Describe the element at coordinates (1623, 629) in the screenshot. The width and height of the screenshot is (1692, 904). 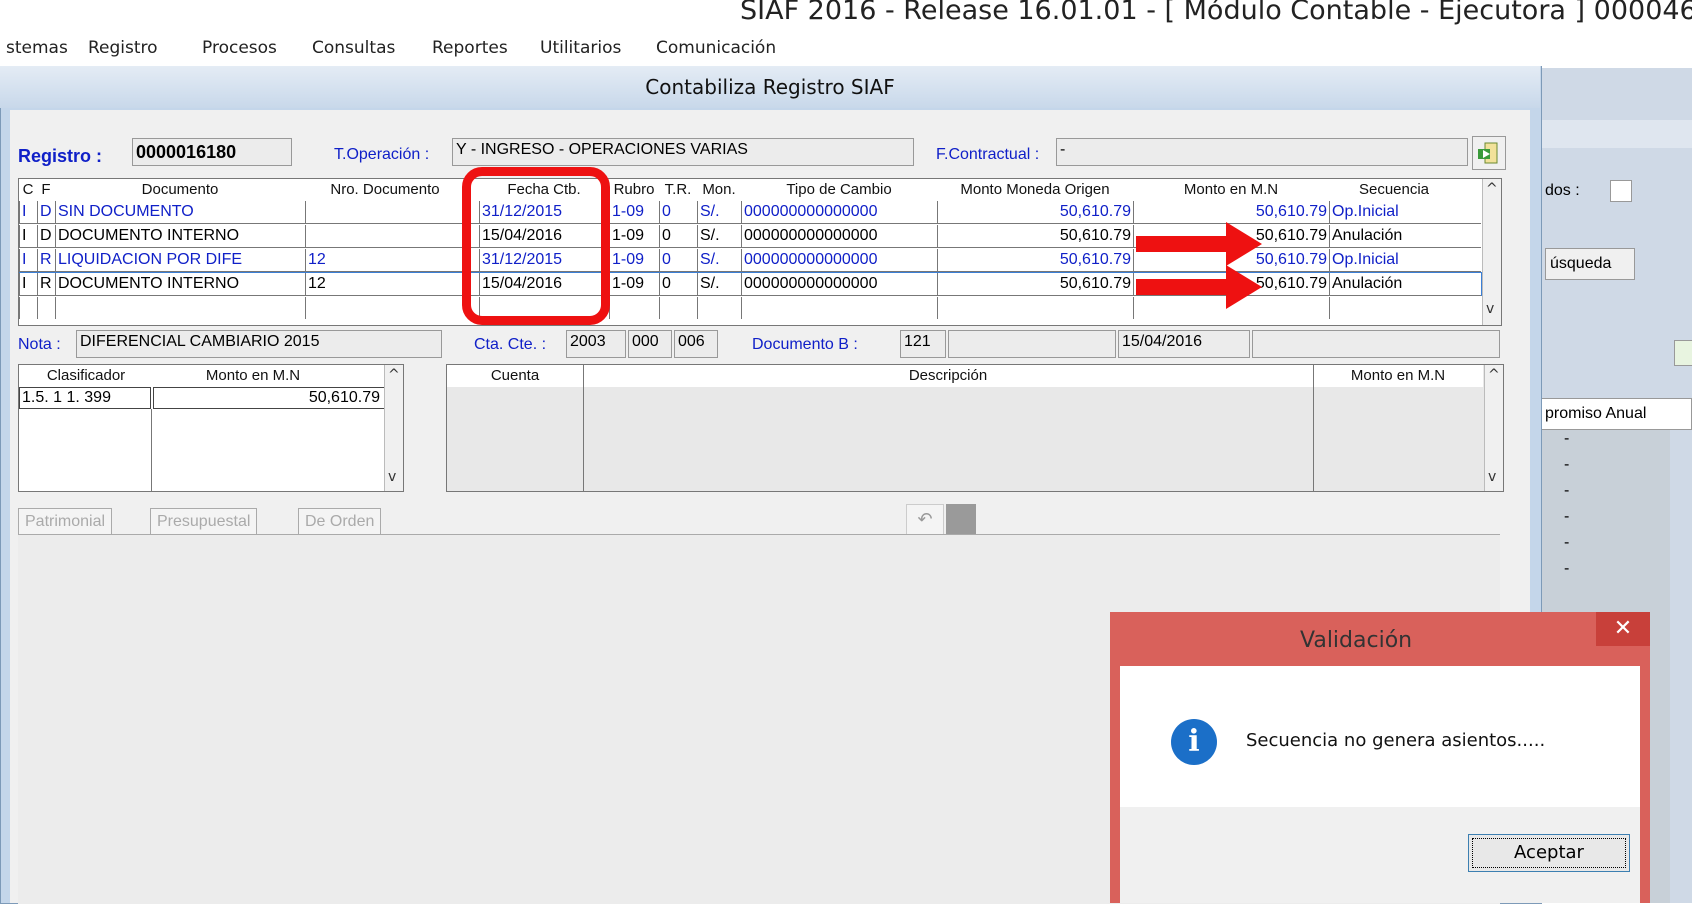
I see `close-icon: ✕` at that location.